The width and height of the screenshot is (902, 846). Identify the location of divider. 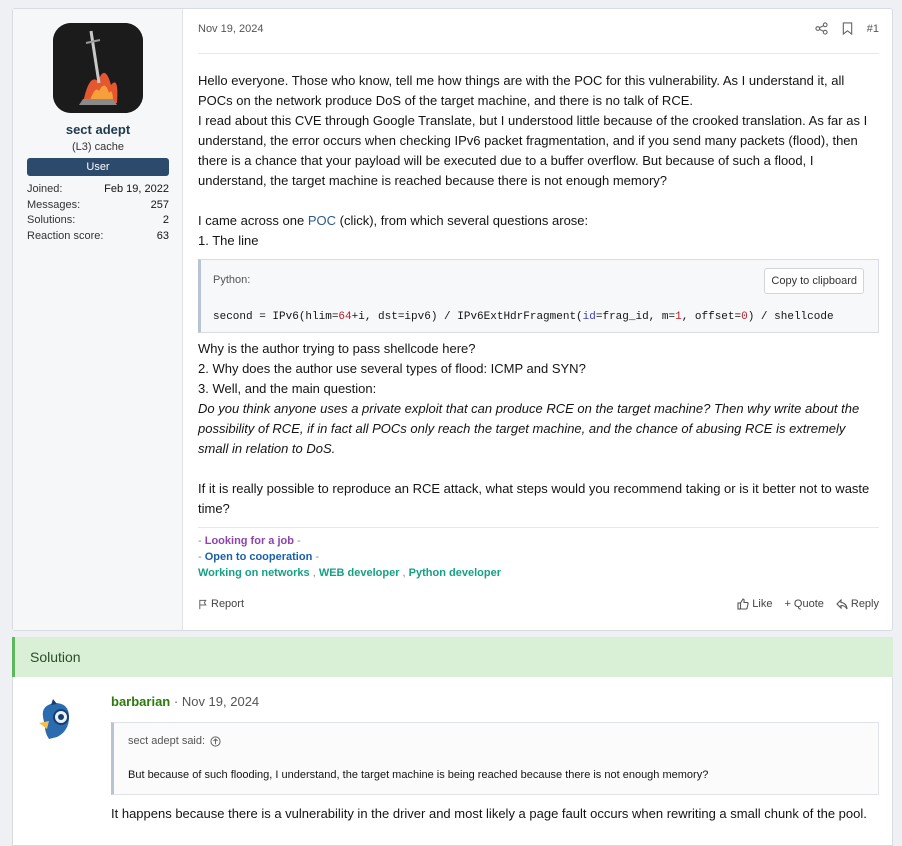
(538, 53).